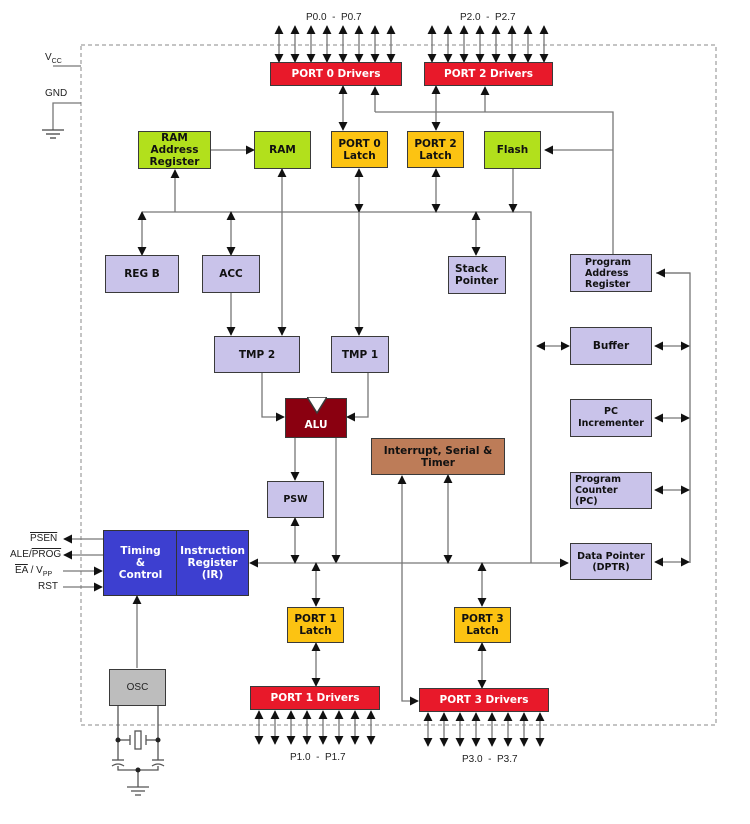 This screenshot has height=824, width=750. Describe the element at coordinates (47, 574) in the screenshot. I see `vpp-subscript: PP` at that location.